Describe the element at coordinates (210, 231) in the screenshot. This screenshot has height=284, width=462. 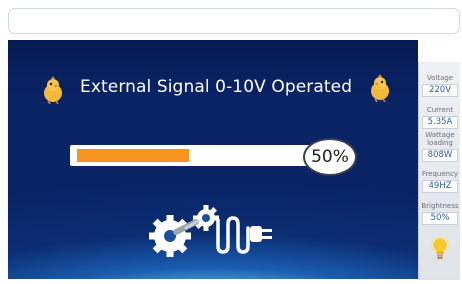
I see `gear-plug-logo-icon` at that location.